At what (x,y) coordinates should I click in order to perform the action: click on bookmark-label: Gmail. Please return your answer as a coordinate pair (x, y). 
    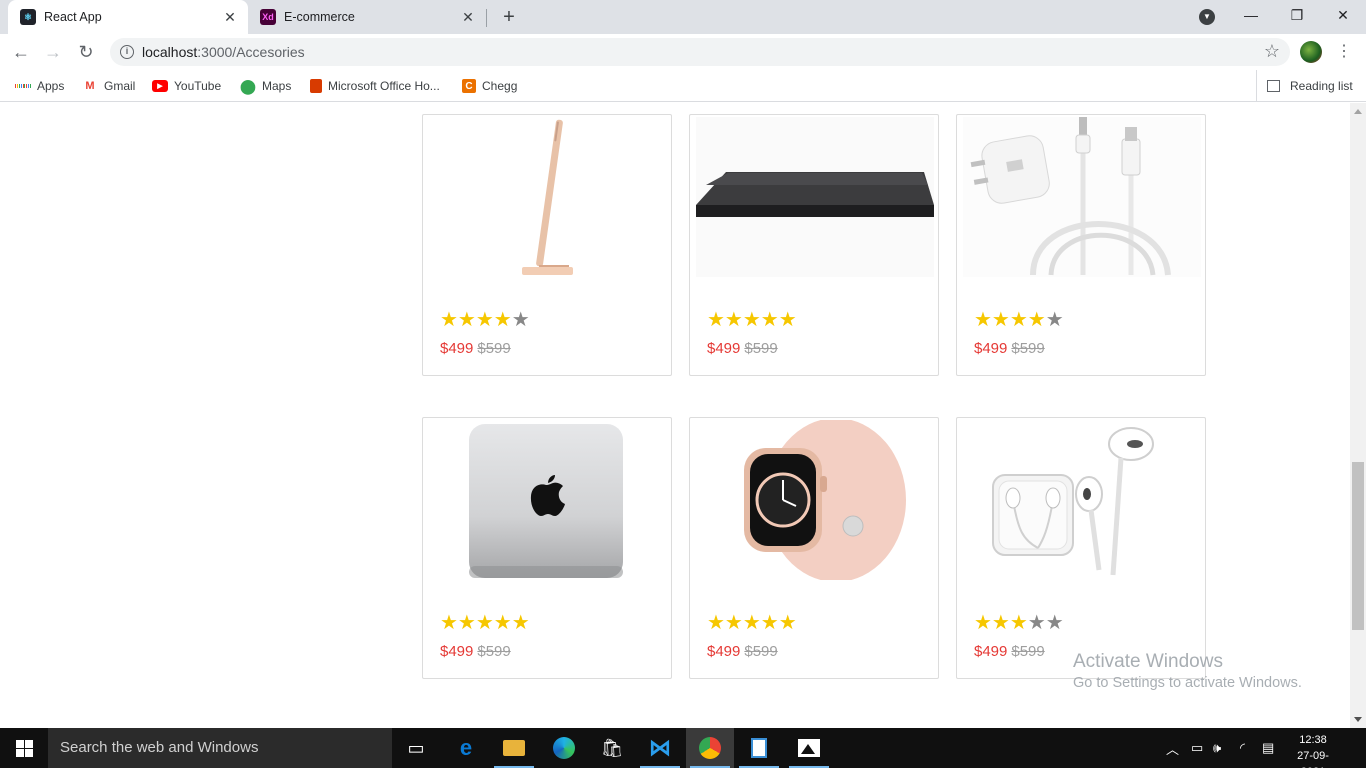
    Looking at the image, I should click on (120, 86).